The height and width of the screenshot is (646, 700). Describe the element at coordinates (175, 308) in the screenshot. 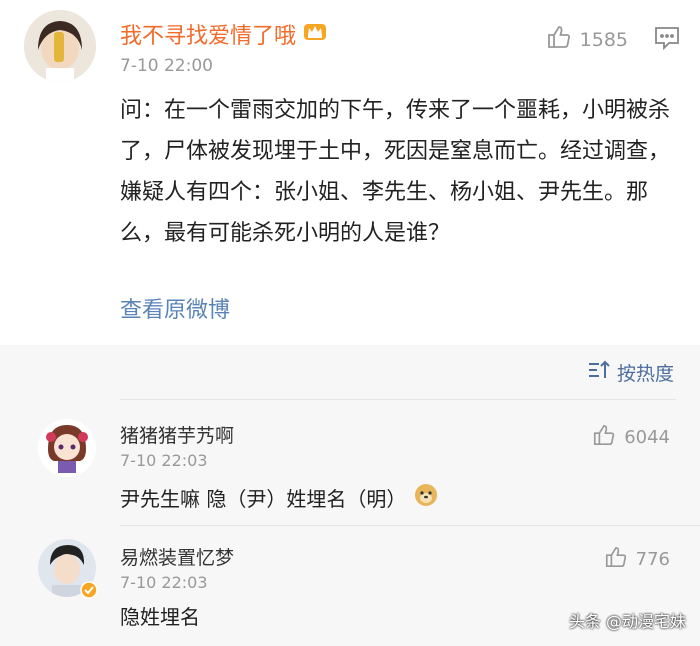

I see `view-original-link: 查看原微博` at that location.